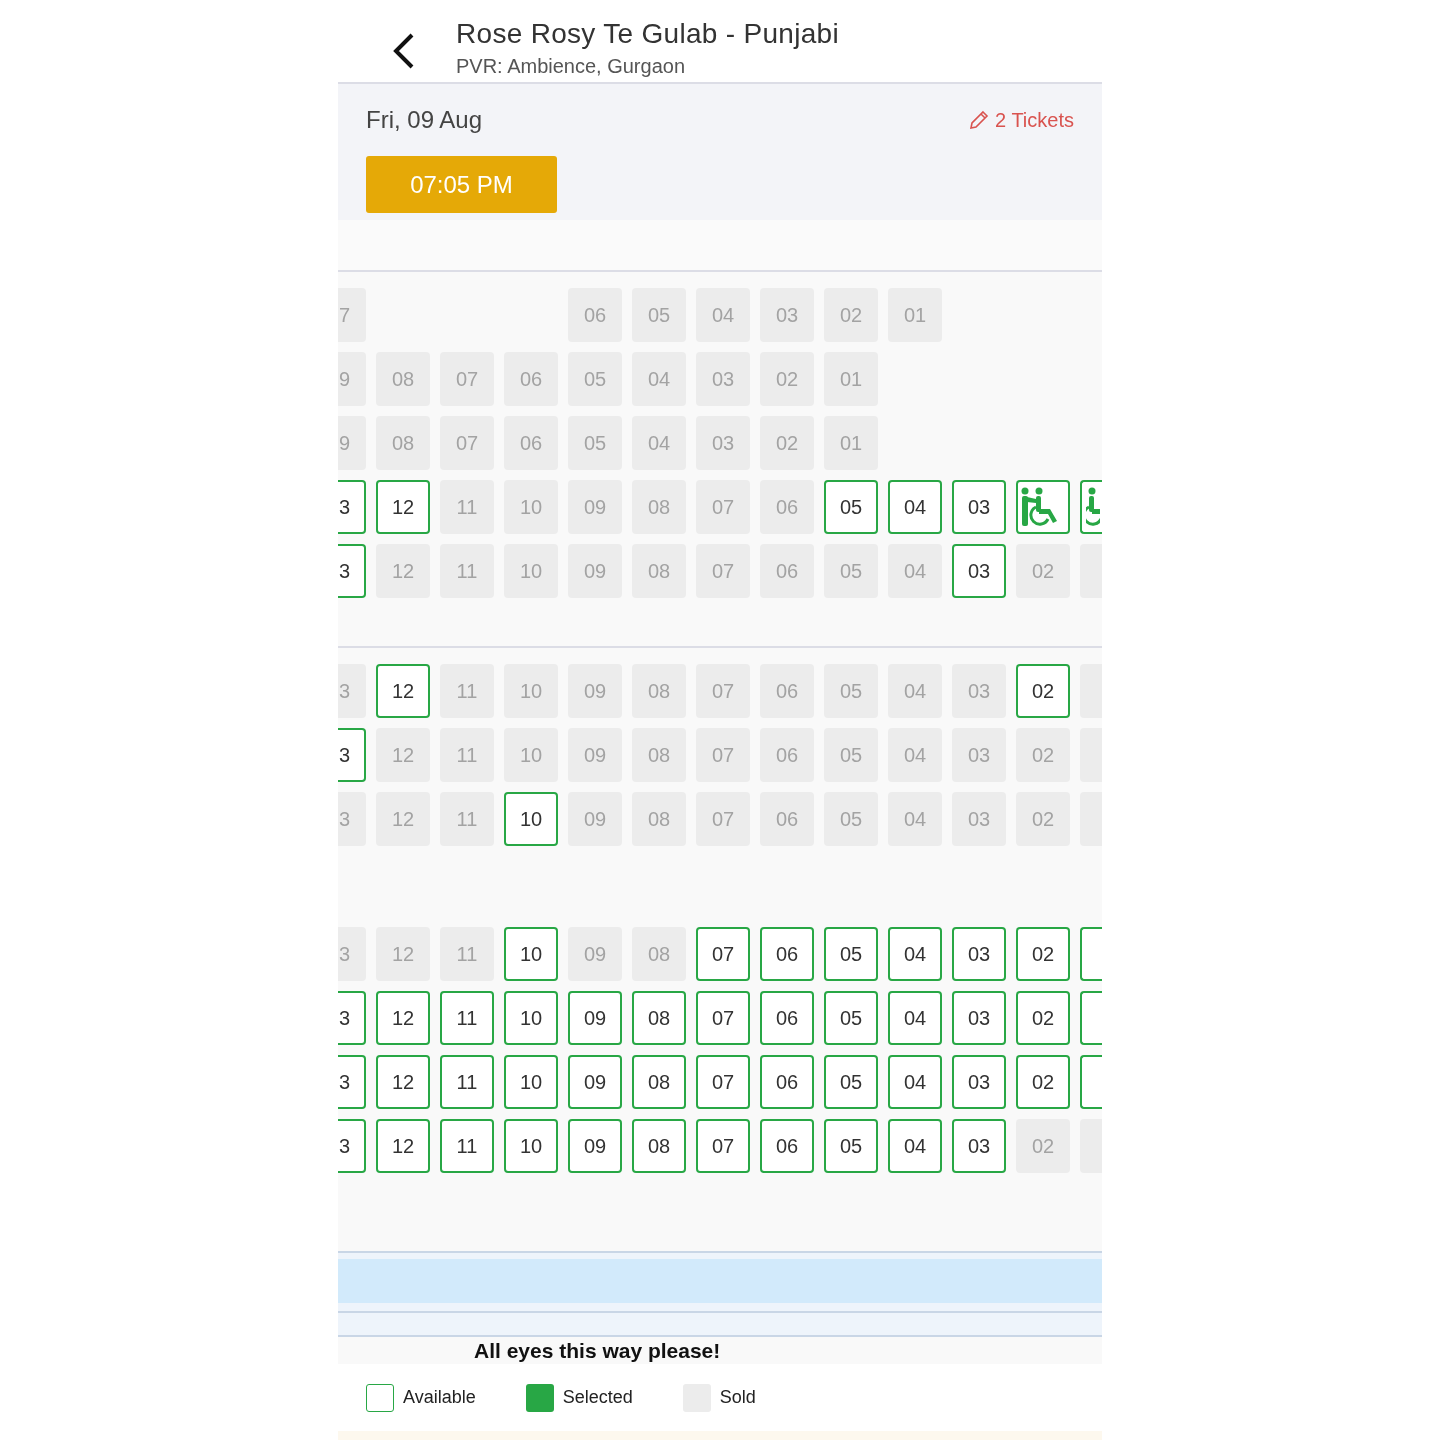 The width and height of the screenshot is (1440, 1440). Describe the element at coordinates (352, 443) in the screenshot. I see `seat: 9` at that location.